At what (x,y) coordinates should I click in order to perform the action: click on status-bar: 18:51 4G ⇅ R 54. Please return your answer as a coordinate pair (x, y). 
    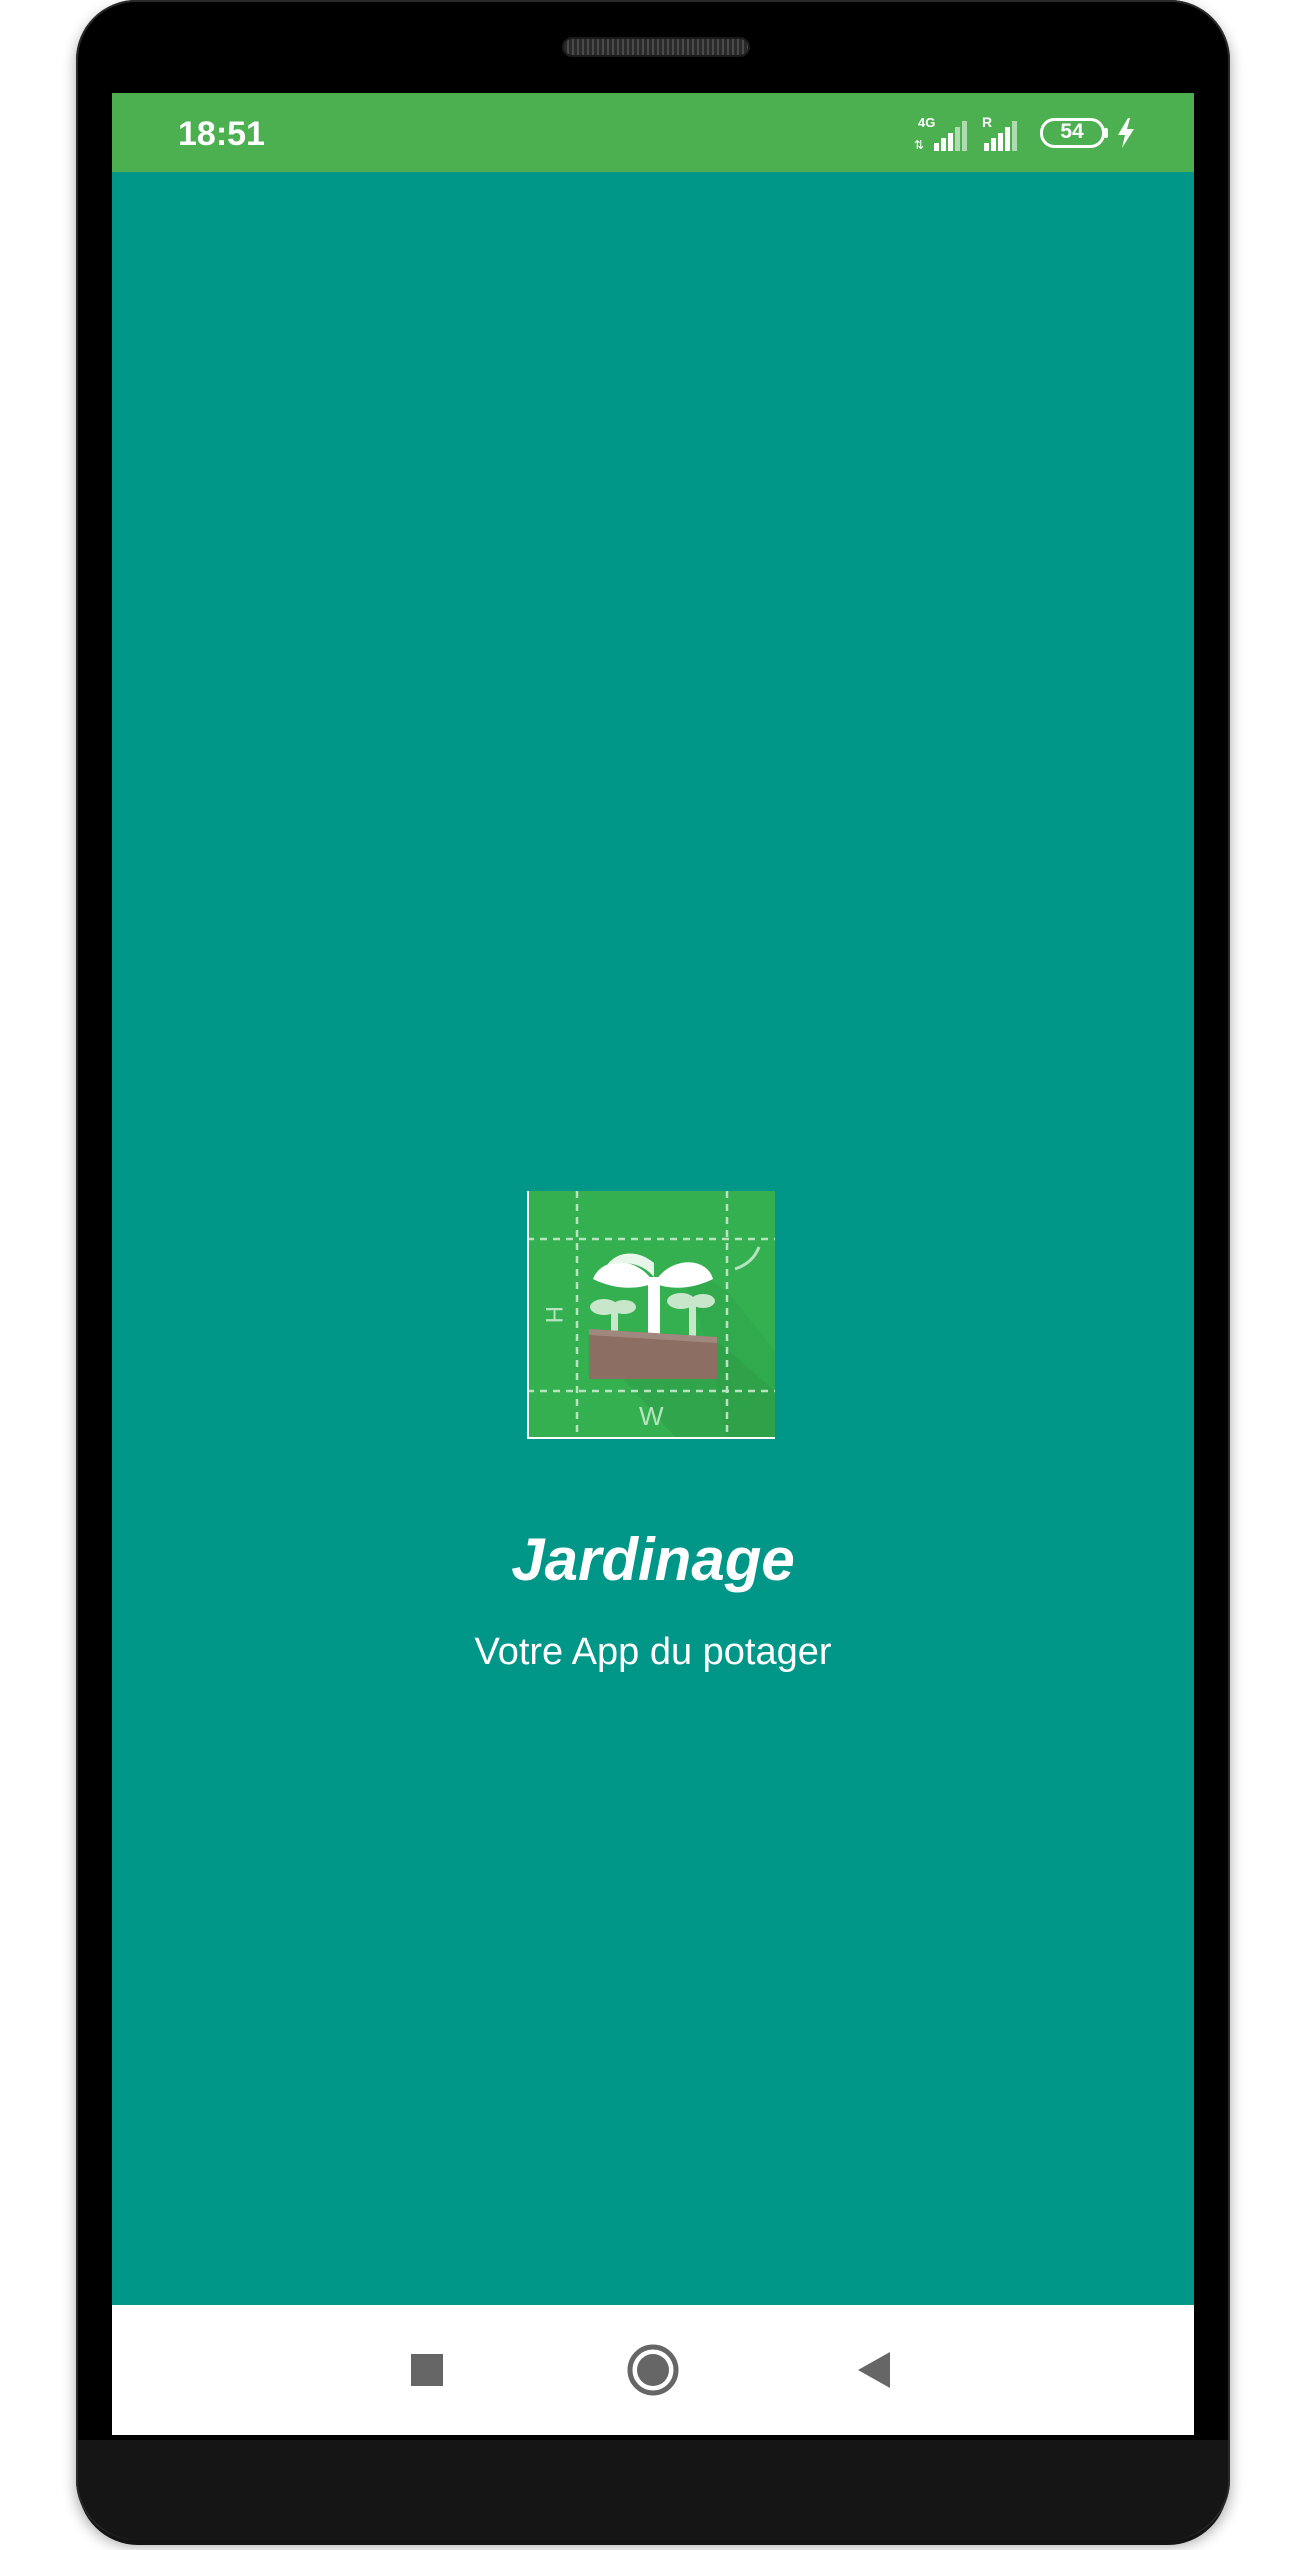
    Looking at the image, I should click on (653, 132).